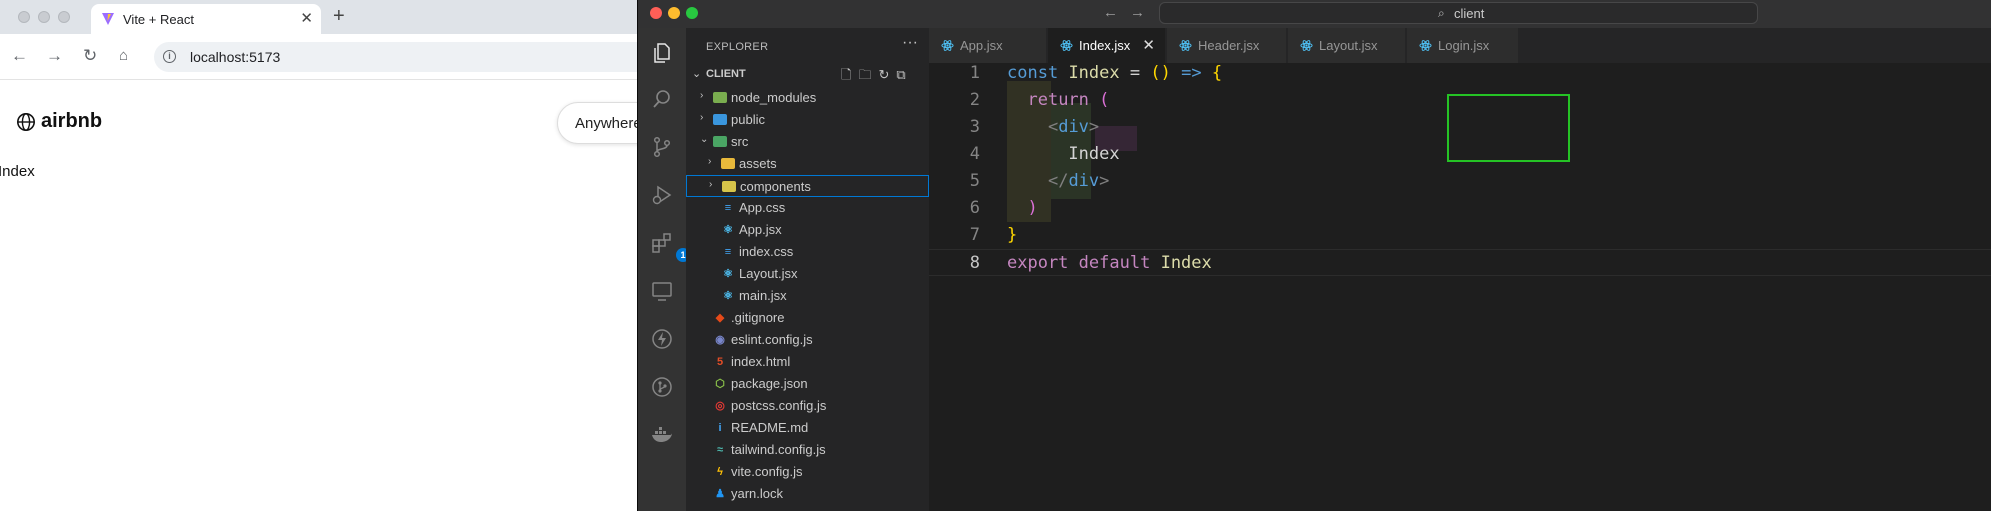  I want to click on tab-login-jsx: Login.jsx, so click(1463, 45).